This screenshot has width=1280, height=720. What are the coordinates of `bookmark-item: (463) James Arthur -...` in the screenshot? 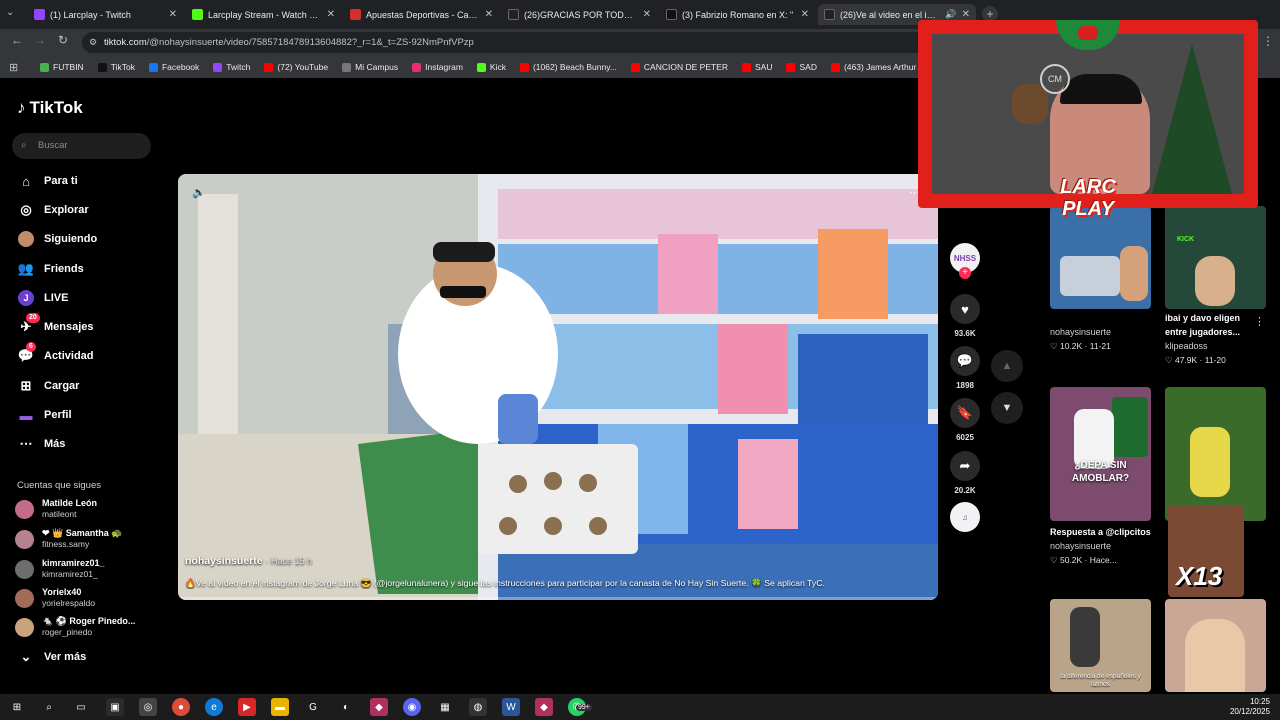 It's located at (879, 67).